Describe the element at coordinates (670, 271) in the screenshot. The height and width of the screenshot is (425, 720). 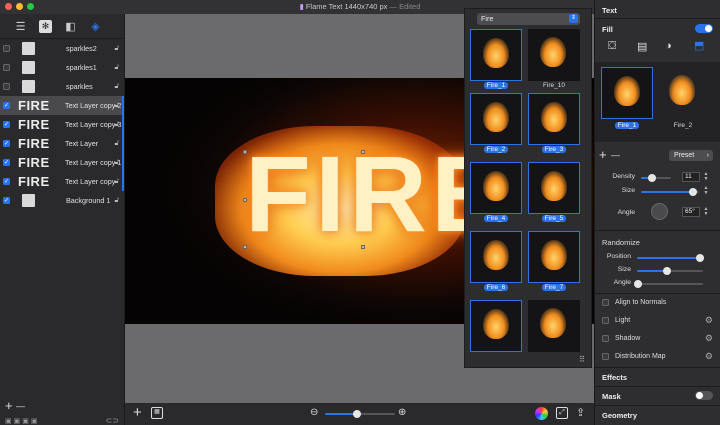
I see `rand-size-slider` at that location.